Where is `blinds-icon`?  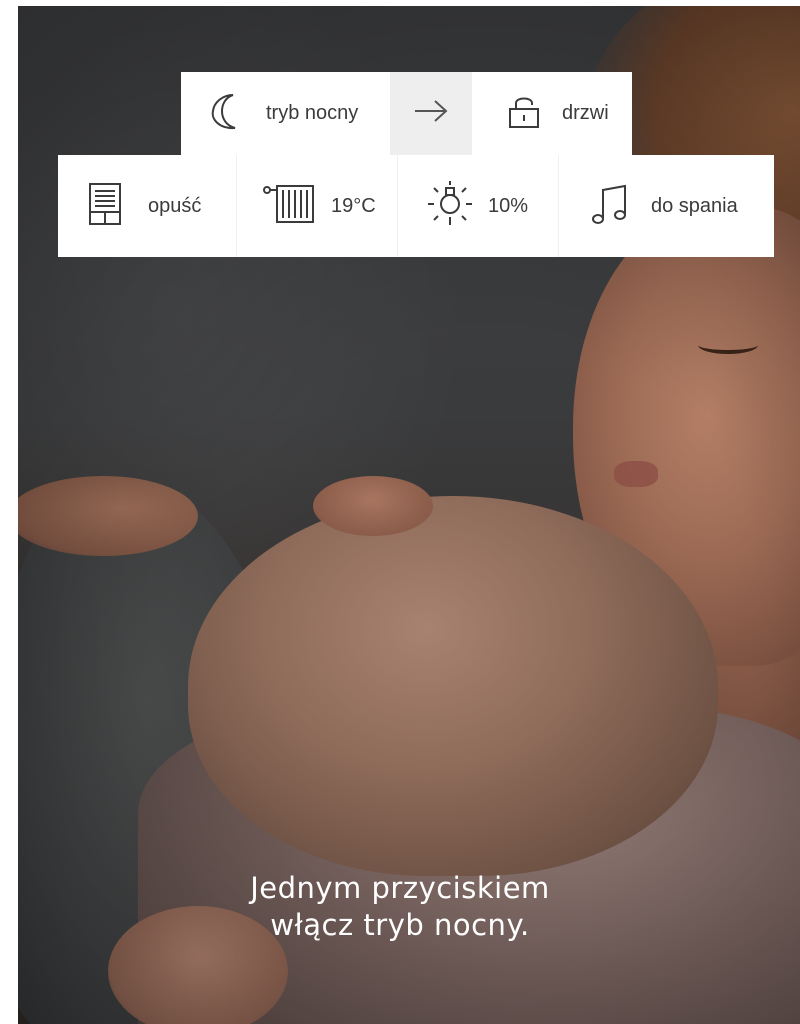
blinds-icon is located at coordinates (105, 206).